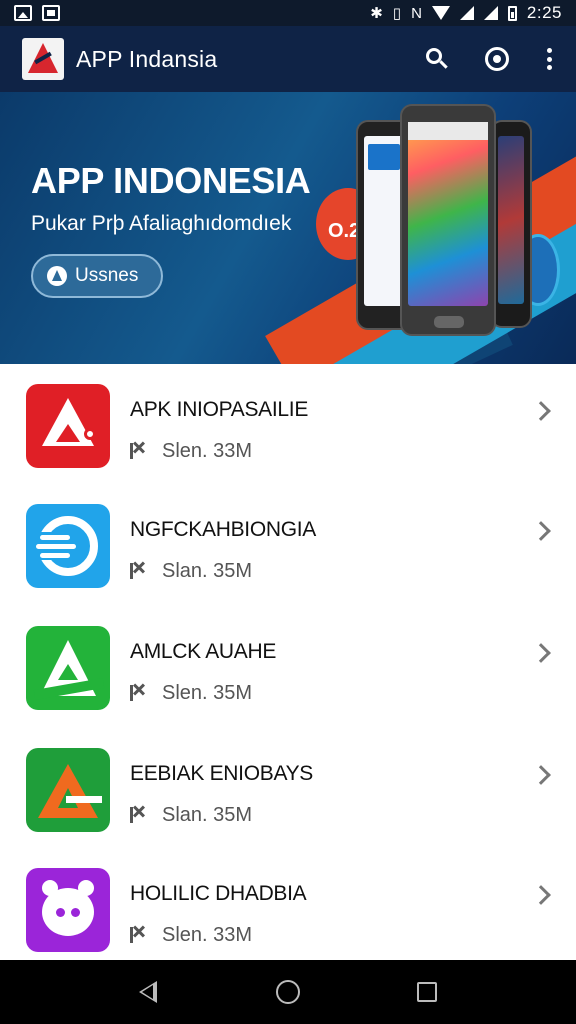 Image resolution: width=576 pixels, height=1024 pixels. What do you see at coordinates (288, 59) in the screenshot?
I see `app-bar: APP Indansia` at bounding box center [288, 59].